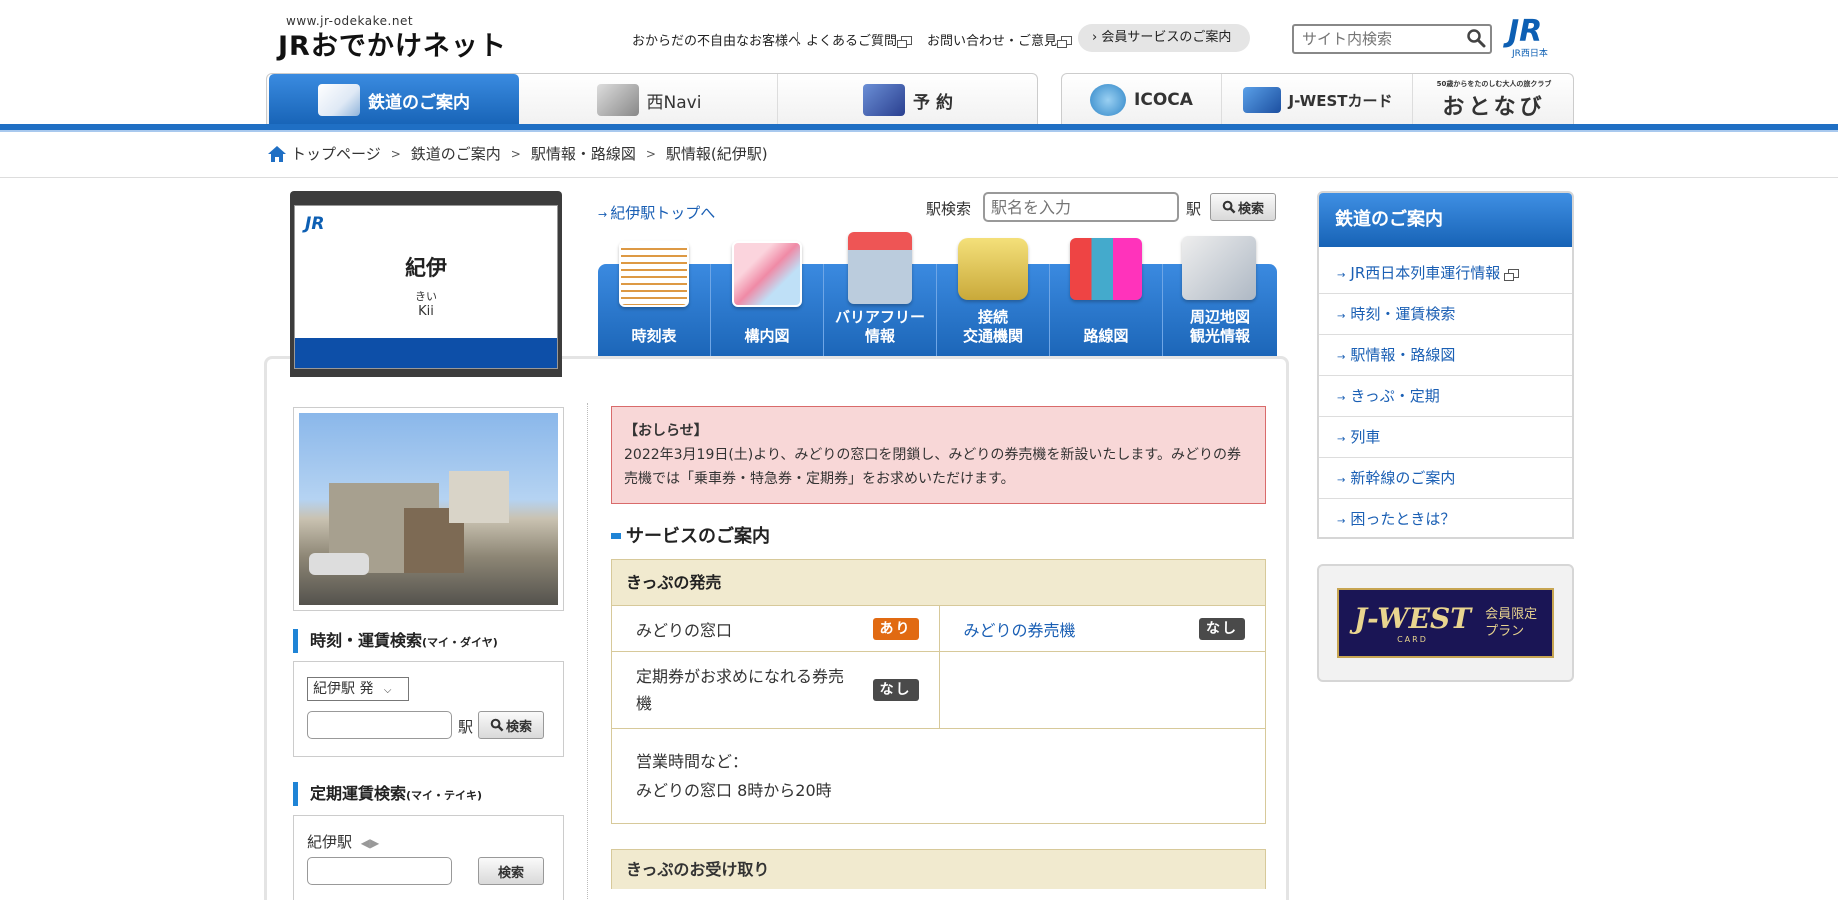  I want to click on sidebar-item-label: 新幹線のご案内, so click(1403, 478).